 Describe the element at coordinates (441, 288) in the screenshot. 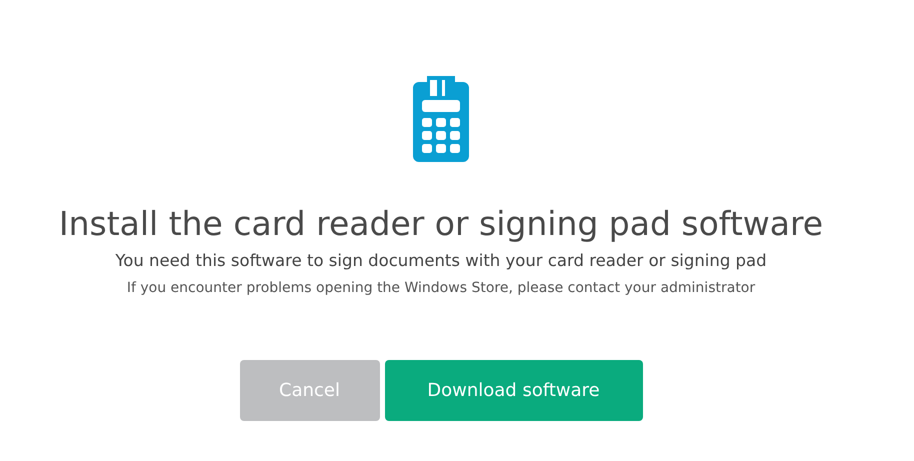

I see `help-note: If you encounter problems opening the Windows Store, please contact your administrator` at that location.